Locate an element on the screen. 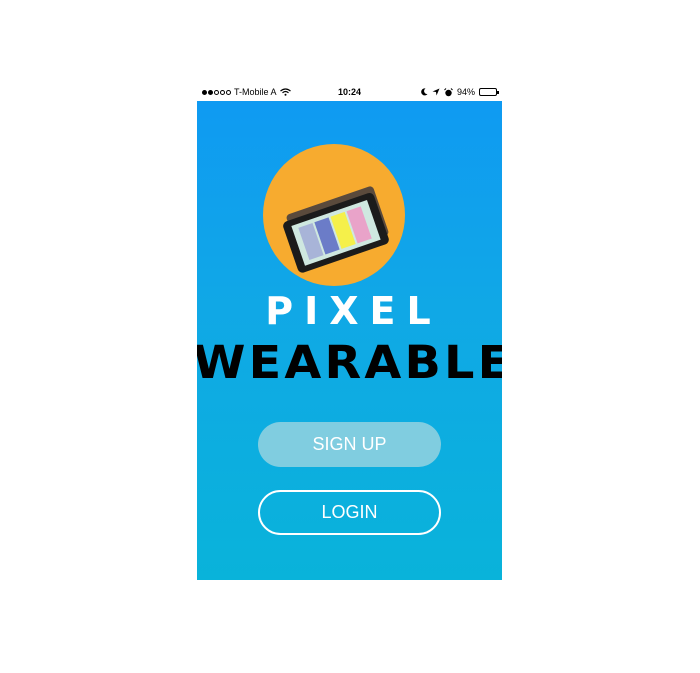 The image size is (700, 673). moon-icon is located at coordinates (424, 92).